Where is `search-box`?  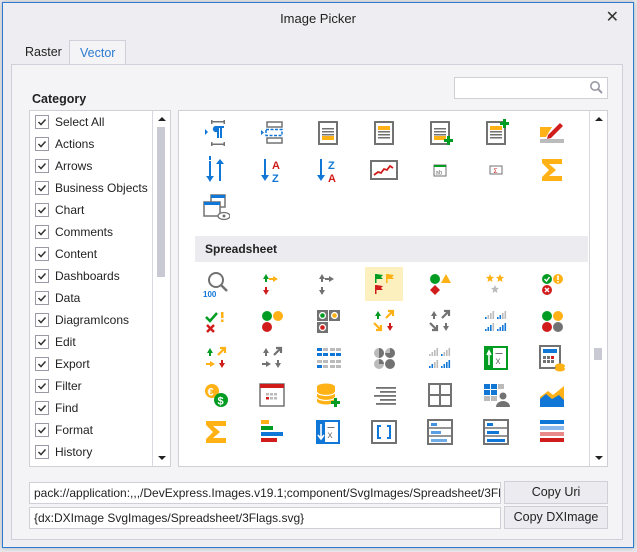 search-box is located at coordinates (531, 88).